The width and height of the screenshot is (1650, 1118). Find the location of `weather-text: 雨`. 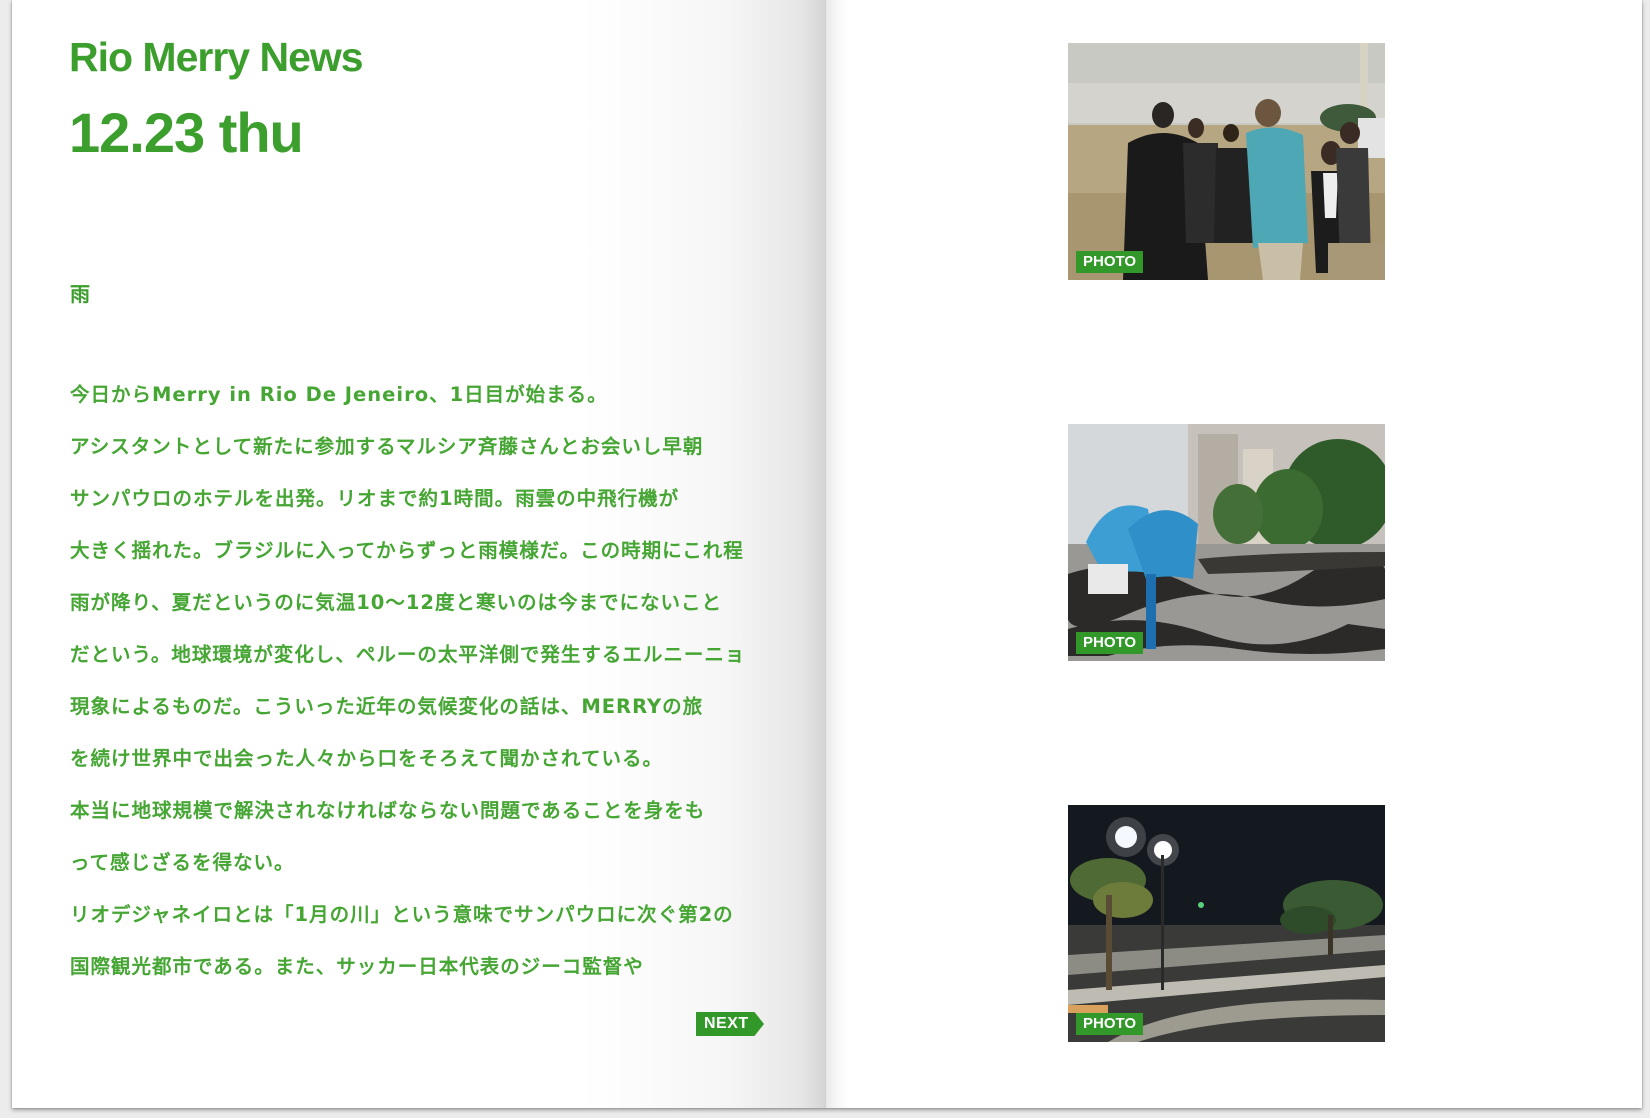

weather-text: 雨 is located at coordinates (80, 294).